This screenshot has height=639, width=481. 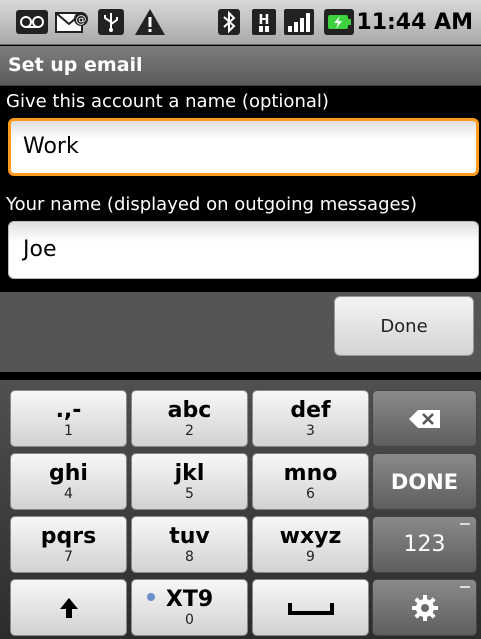 I want to click on key-3: def 3, so click(x=310, y=418).